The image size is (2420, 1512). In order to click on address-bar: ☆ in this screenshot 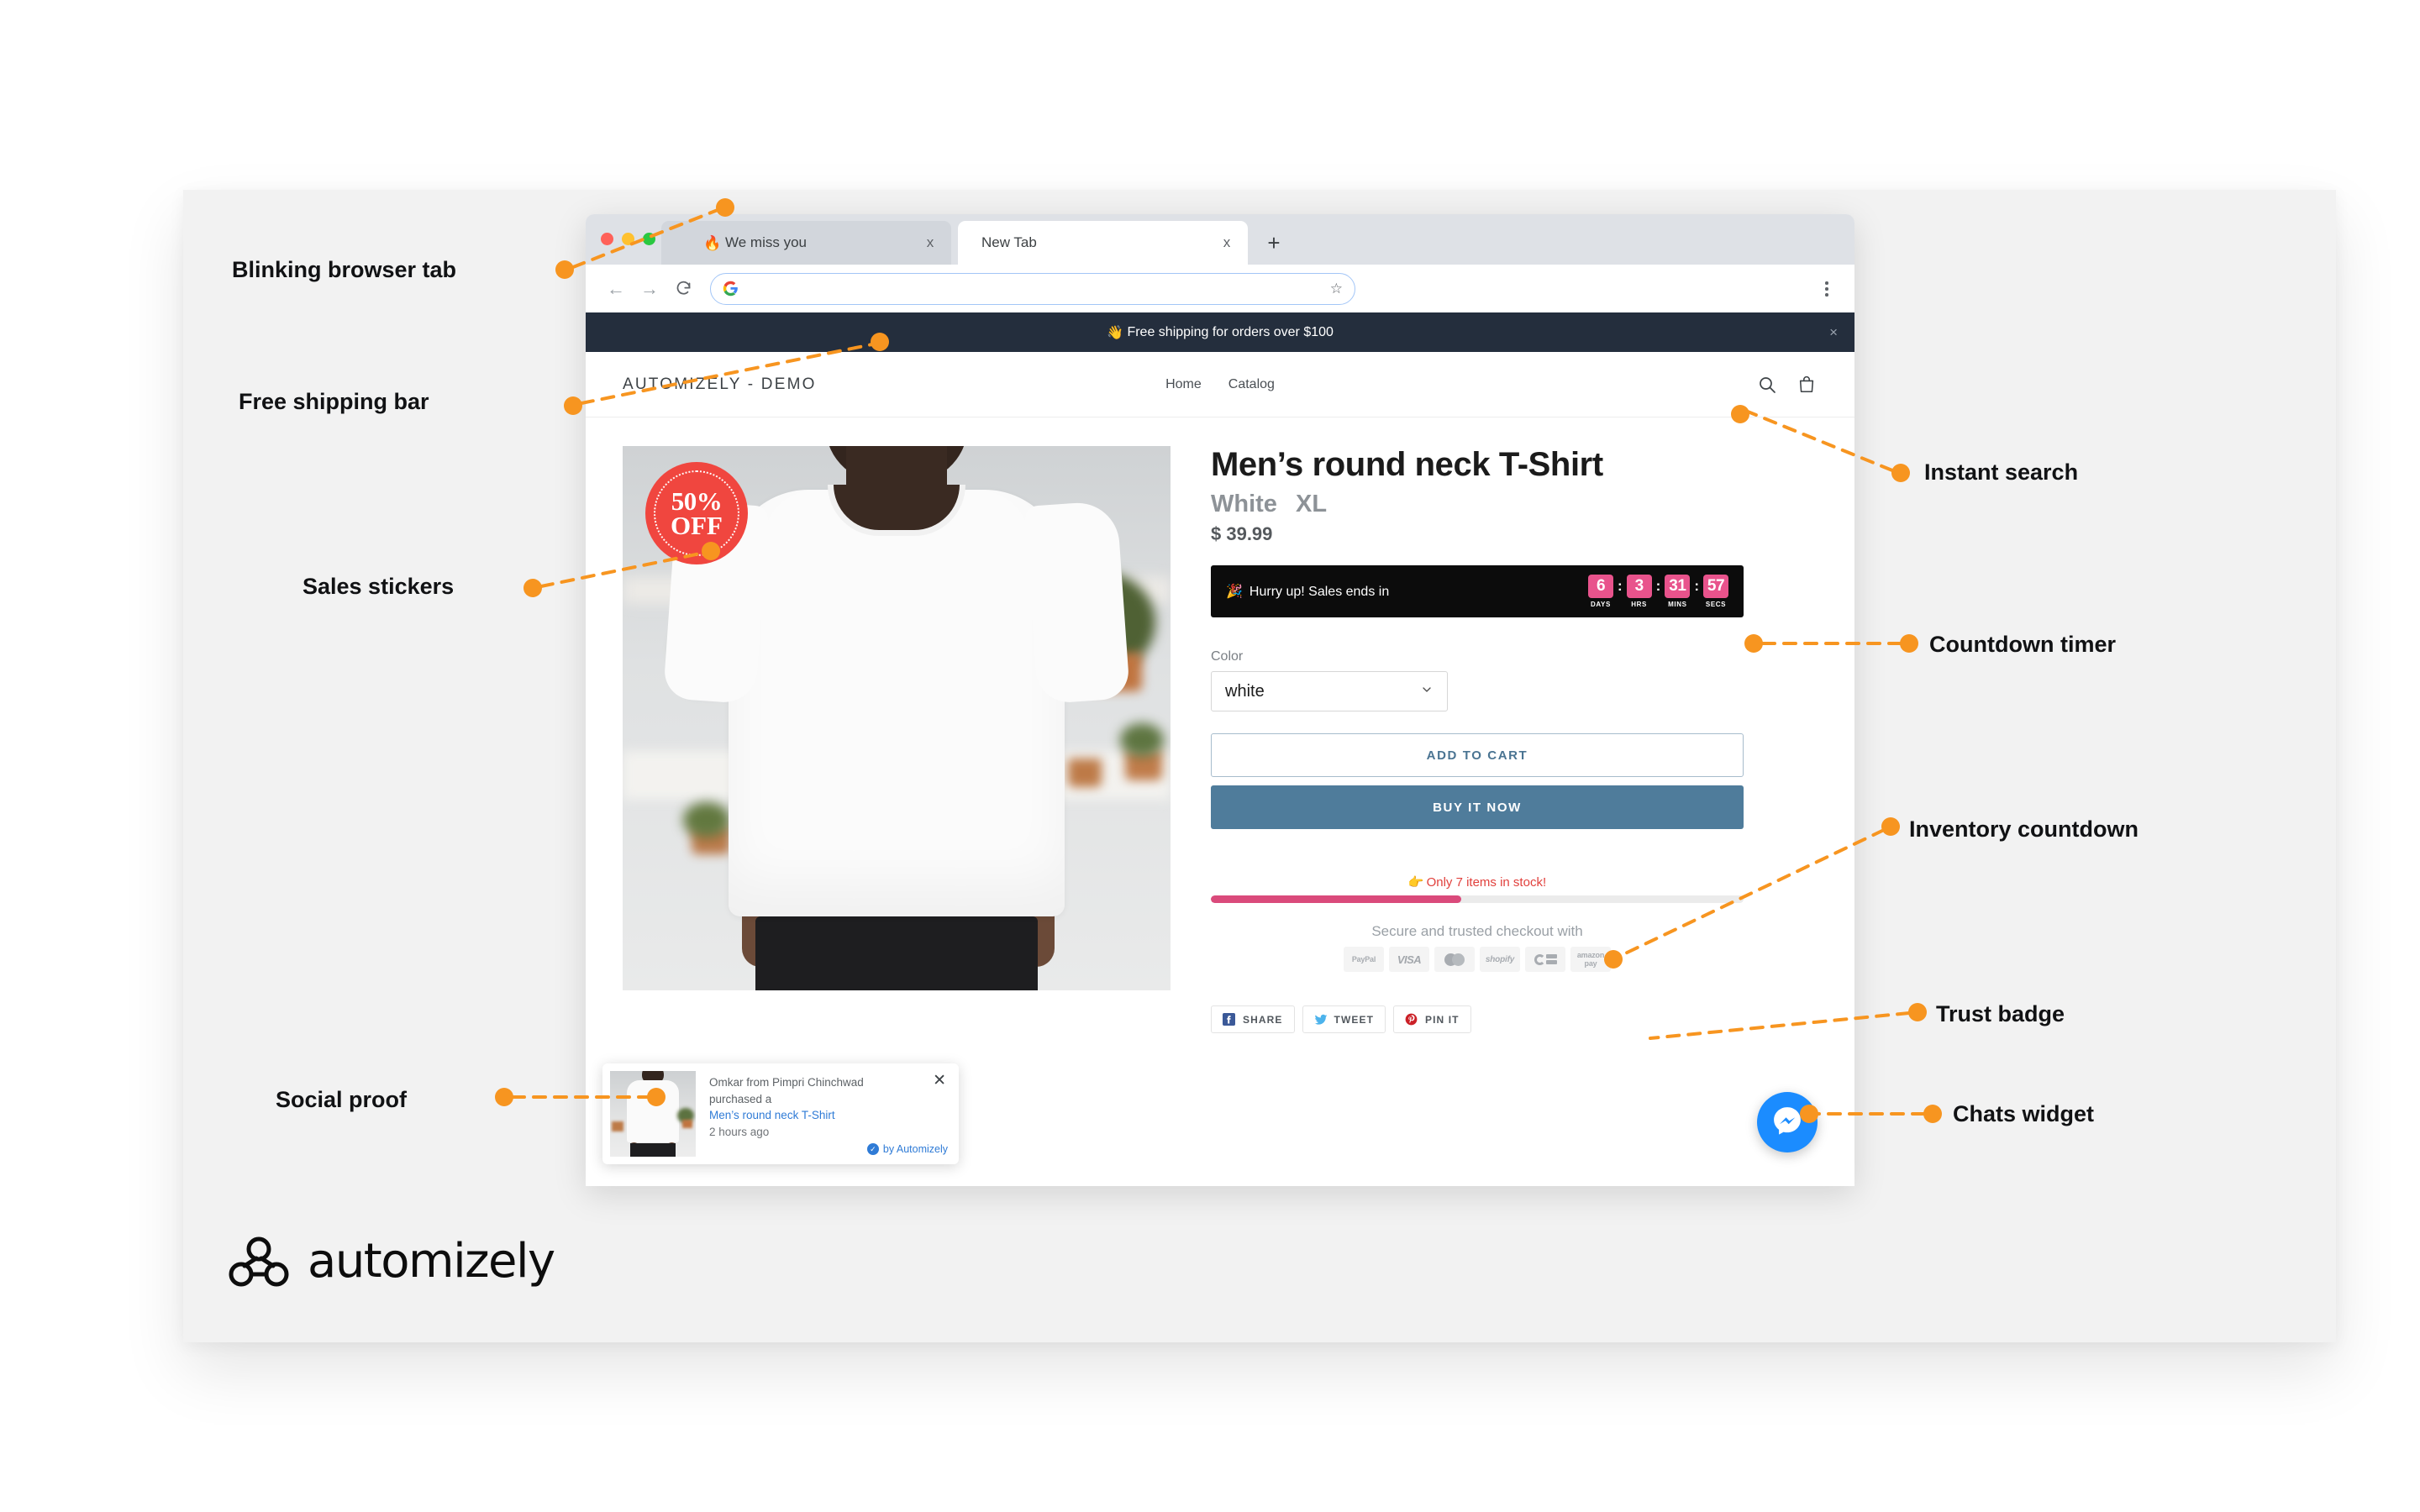, I will do `click(1032, 288)`.